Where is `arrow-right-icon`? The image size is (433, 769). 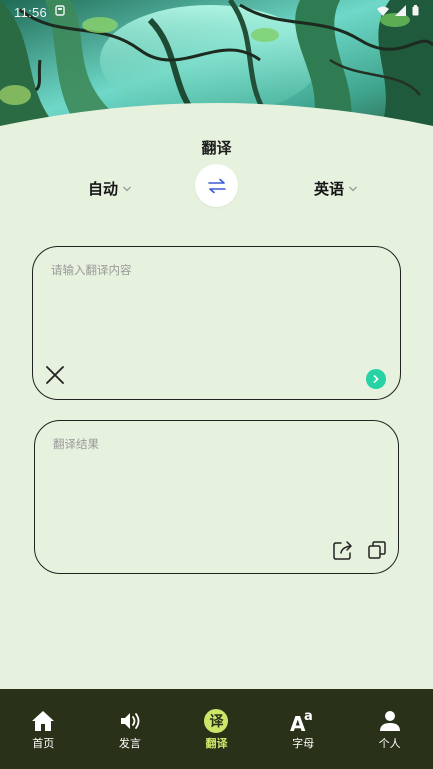 arrow-right-icon is located at coordinates (376, 379).